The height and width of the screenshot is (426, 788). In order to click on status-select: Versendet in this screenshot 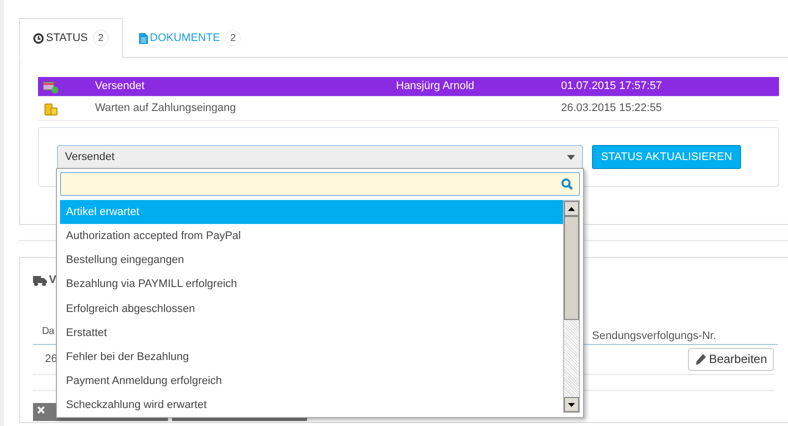, I will do `click(320, 157)`.